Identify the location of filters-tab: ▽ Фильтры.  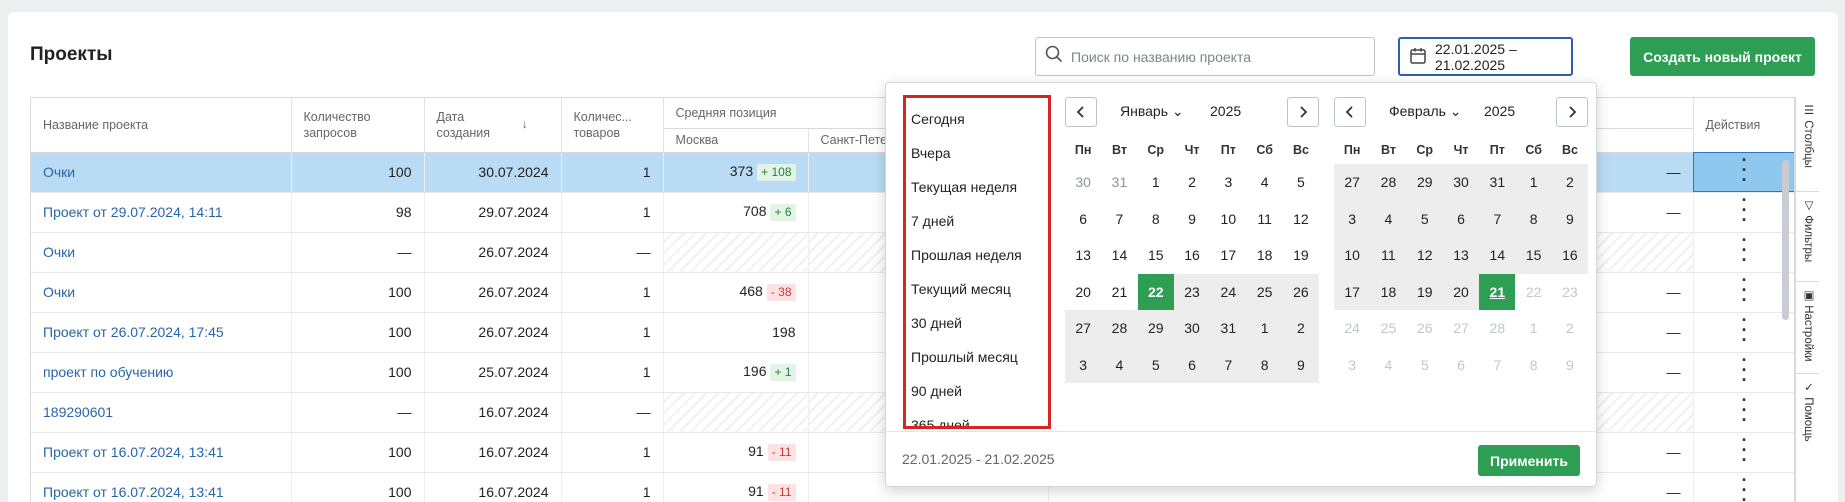
(1807, 237).